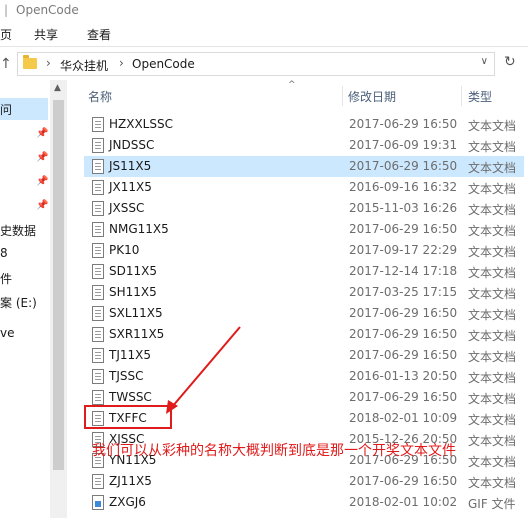 Image resolution: width=528 pixels, height=518 pixels. What do you see at coordinates (274, 451) in the screenshot?
I see `annotation-text: 我们可以从彩种的名称大概判断到底是那一个开奖文本文件` at bounding box center [274, 451].